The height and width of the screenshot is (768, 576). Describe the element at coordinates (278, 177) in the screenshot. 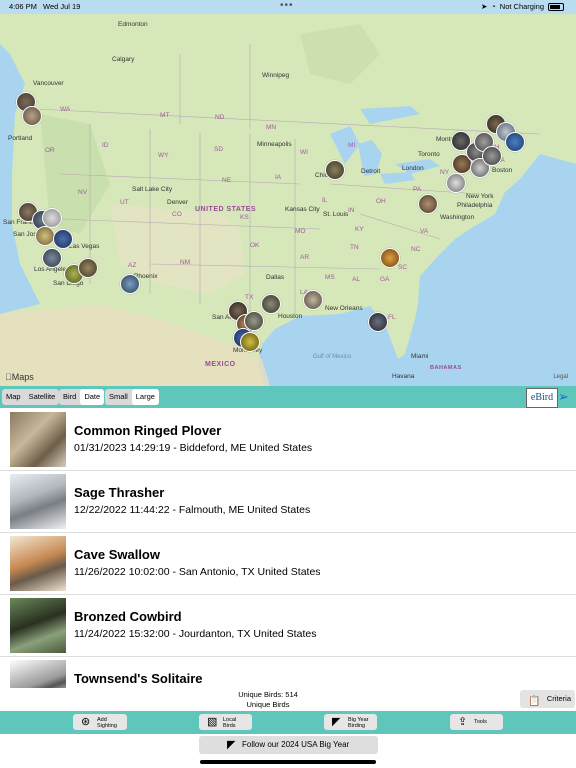

I see `map-label-state: IA` at that location.